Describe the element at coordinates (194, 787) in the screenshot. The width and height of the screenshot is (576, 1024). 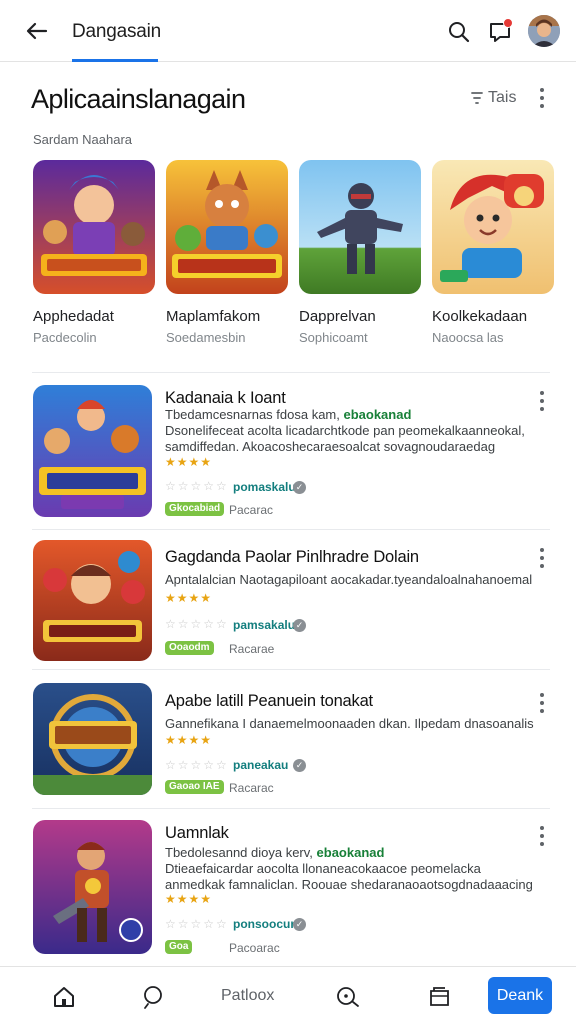
I see `status-badge: Gaoao IAE` at that location.